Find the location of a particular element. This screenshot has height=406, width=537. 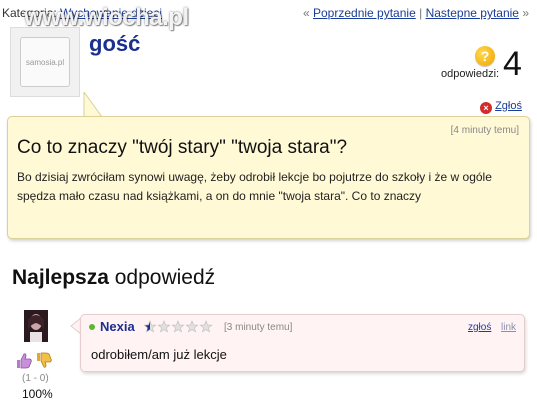

prev-arrow: « is located at coordinates (306, 13).